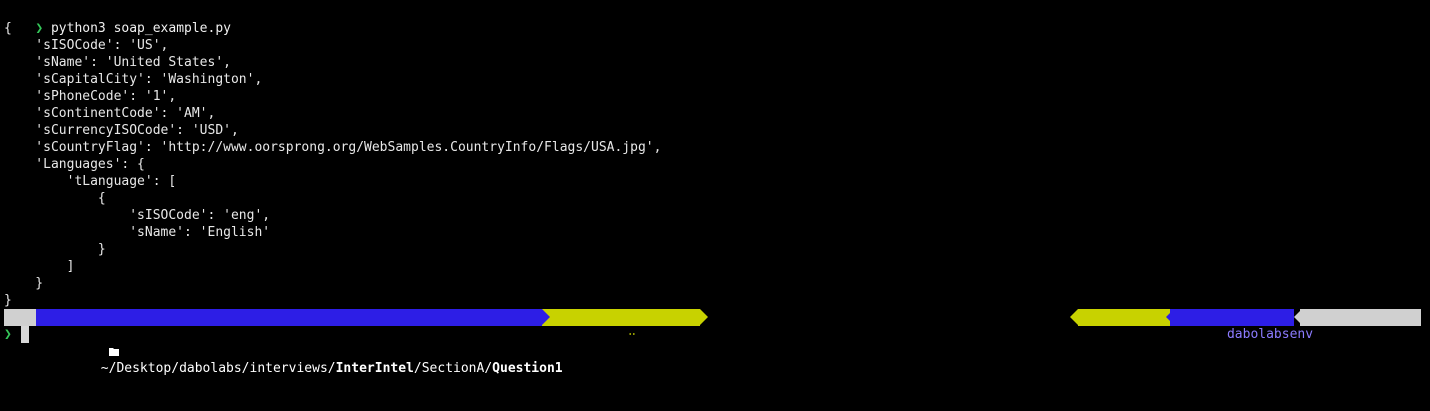 This screenshot has width=1430, height=411. Describe the element at coordinates (25, 334) in the screenshot. I see `text-cursor` at that location.